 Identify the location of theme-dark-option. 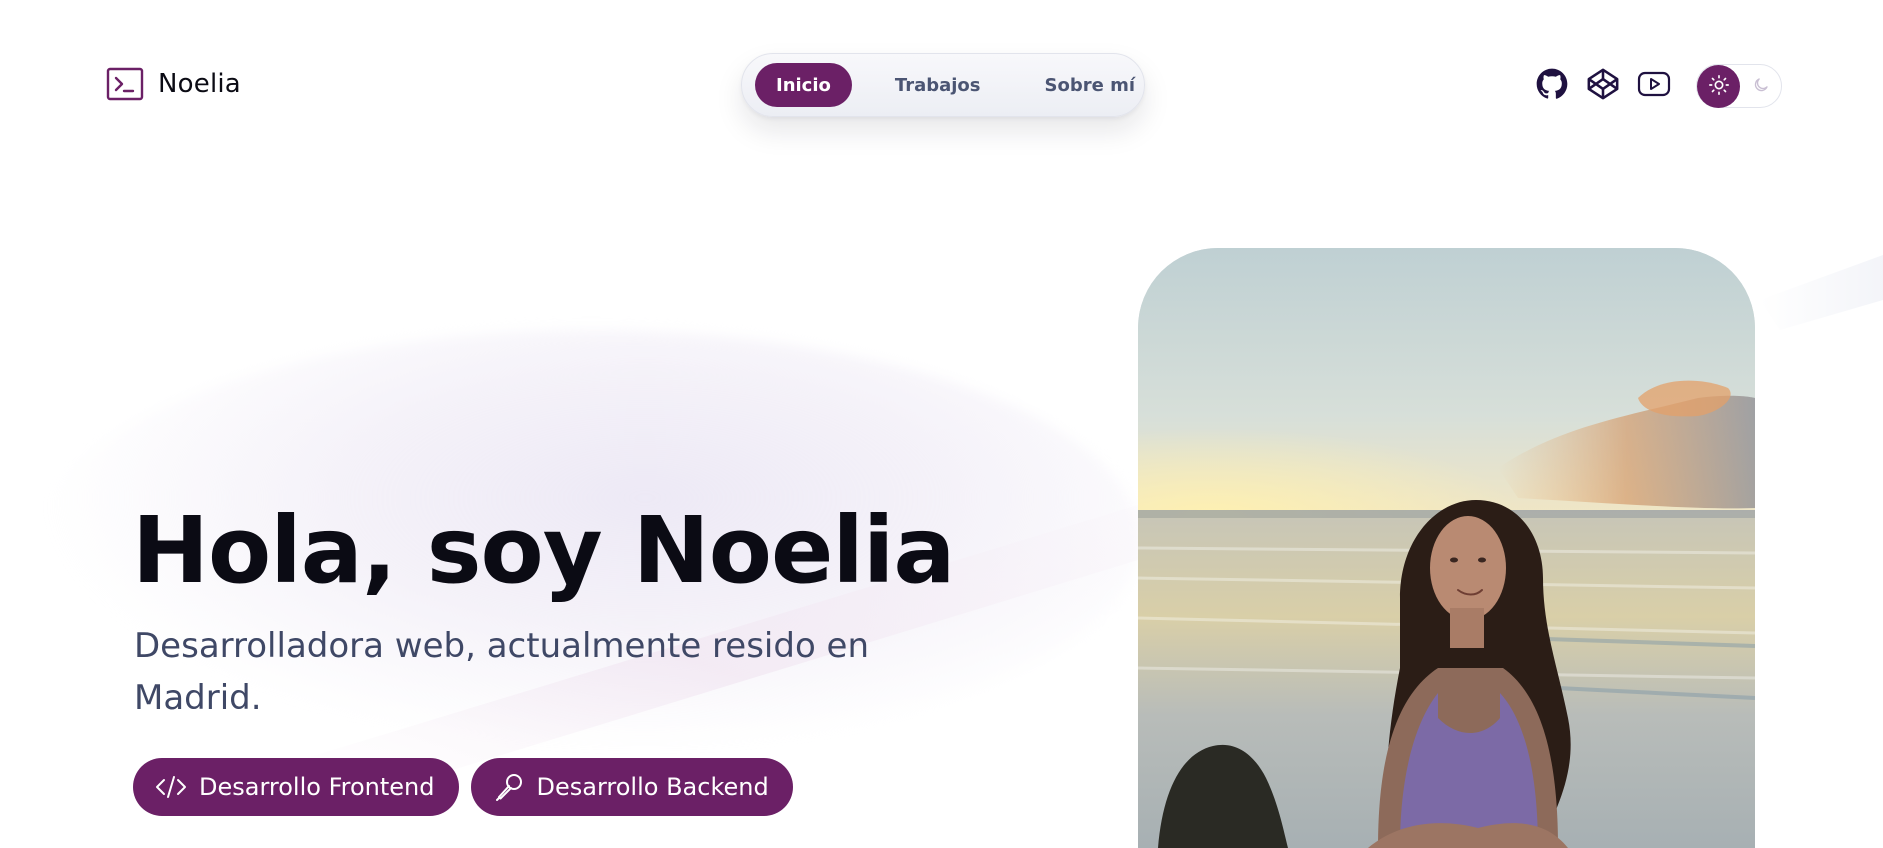
(1761, 87).